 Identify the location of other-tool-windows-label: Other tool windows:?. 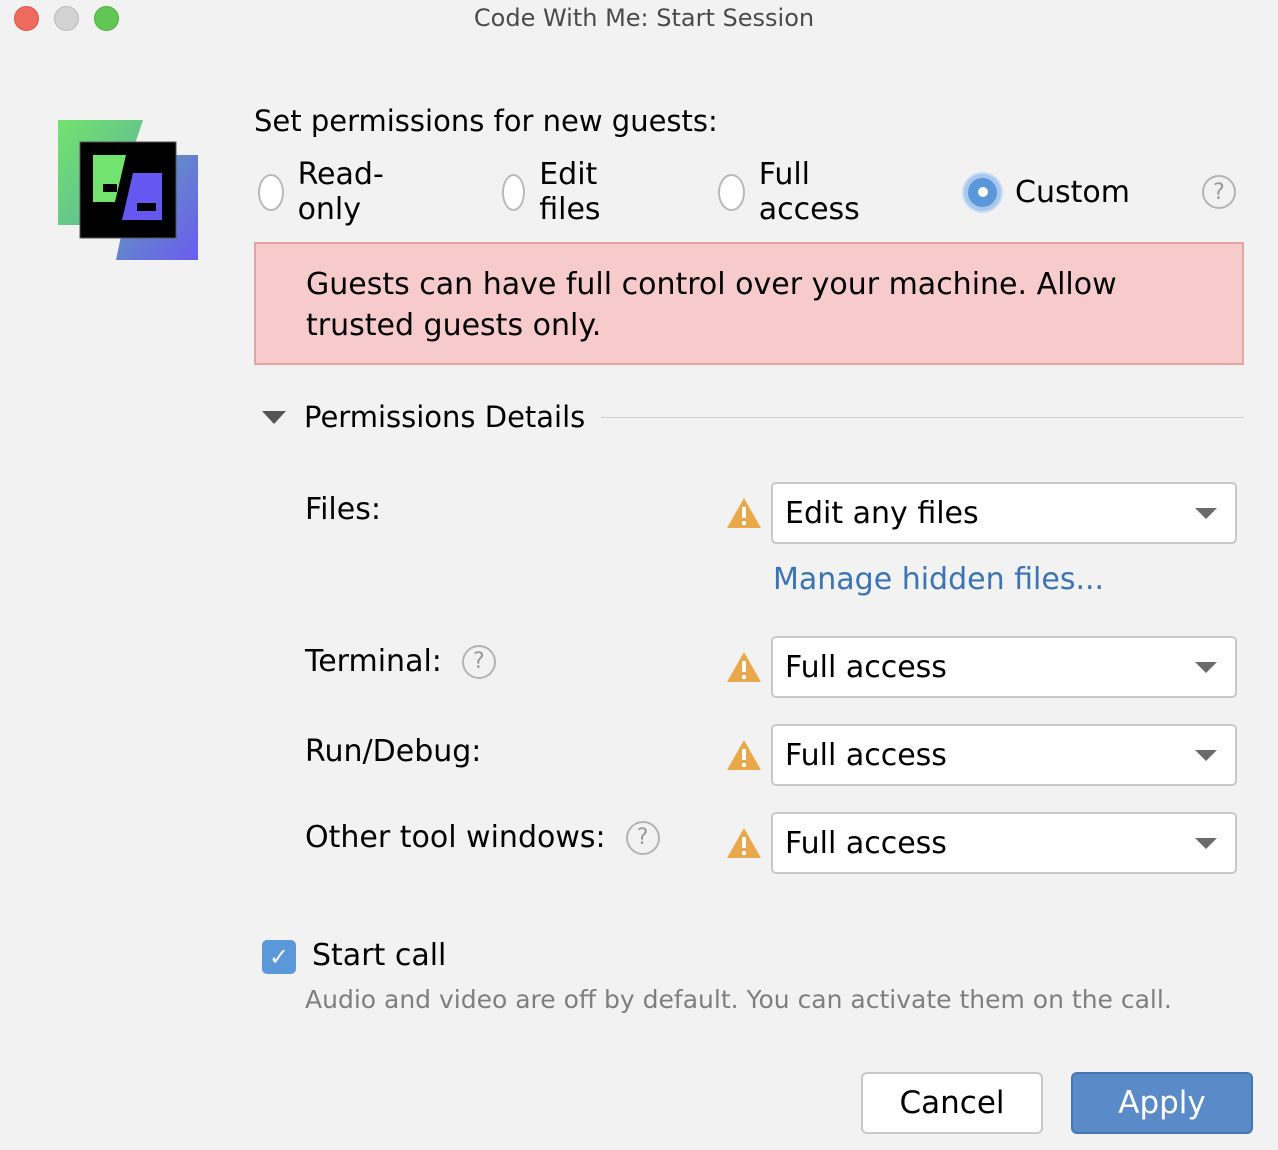
(482, 837).